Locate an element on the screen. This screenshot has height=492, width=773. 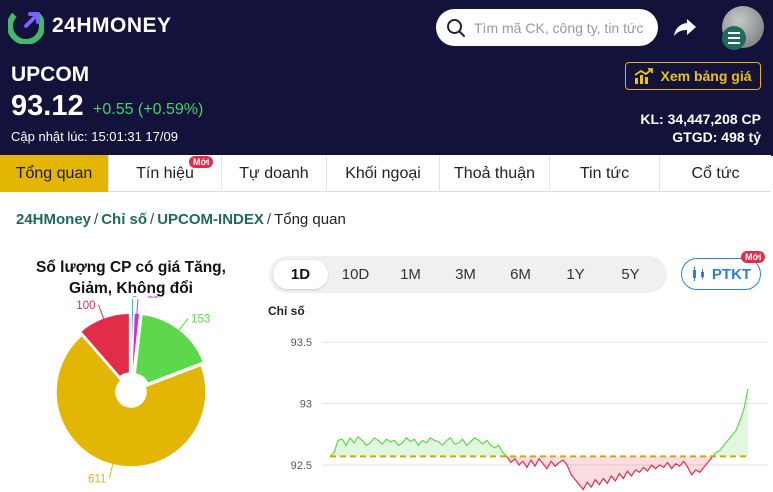
range-1d: 1D is located at coordinates (300, 274).